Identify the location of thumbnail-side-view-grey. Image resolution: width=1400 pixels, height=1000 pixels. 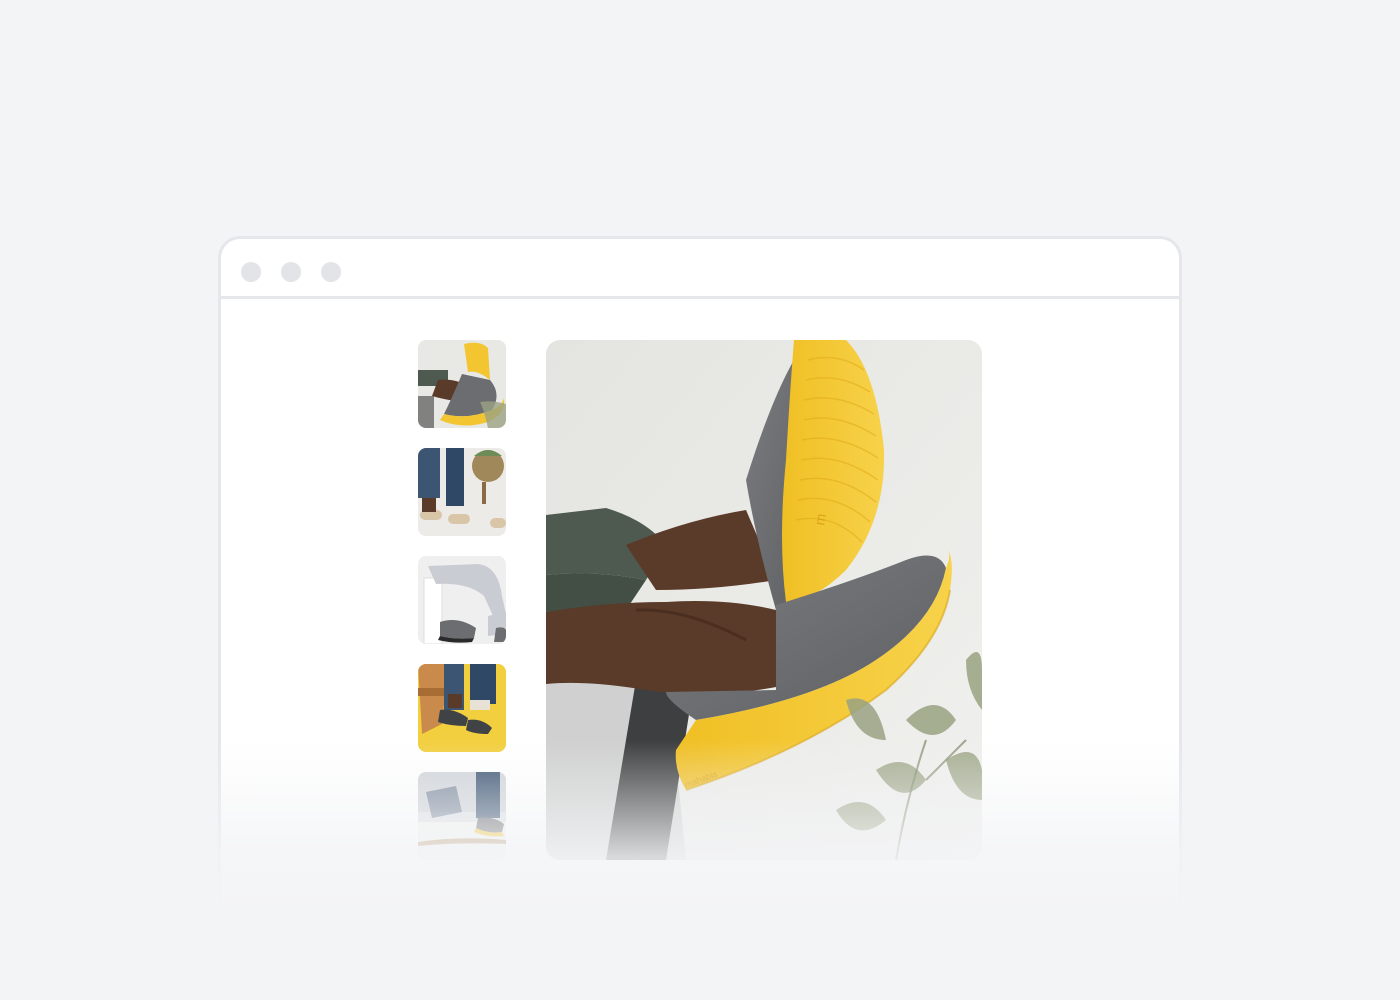
(462, 600).